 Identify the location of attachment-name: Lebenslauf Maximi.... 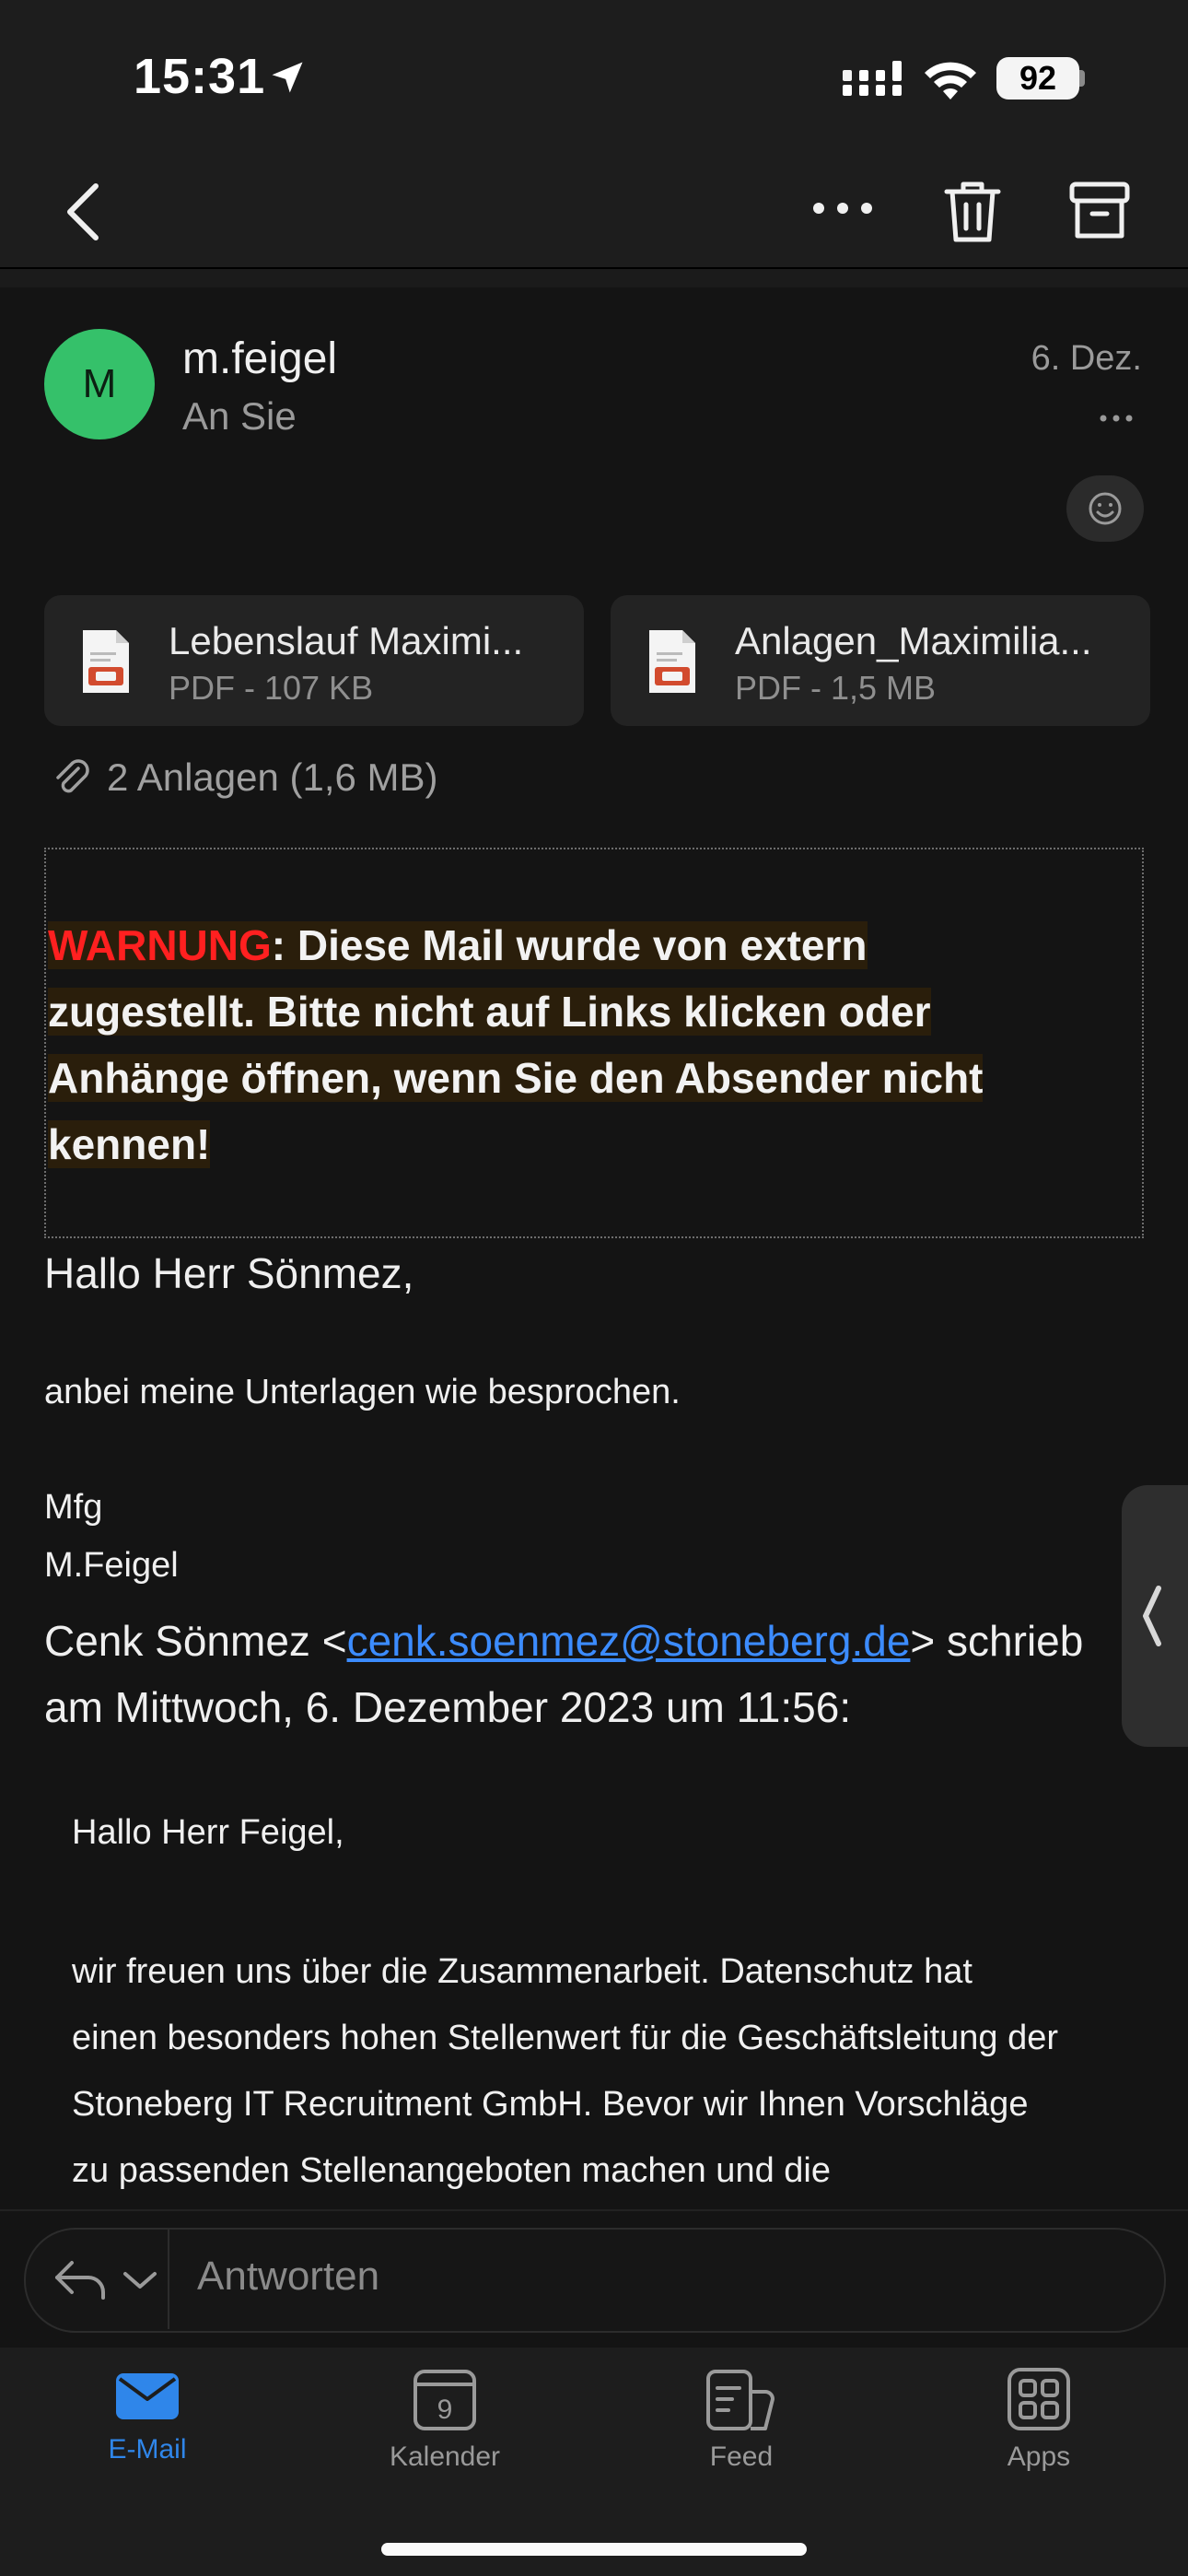
(346, 640).